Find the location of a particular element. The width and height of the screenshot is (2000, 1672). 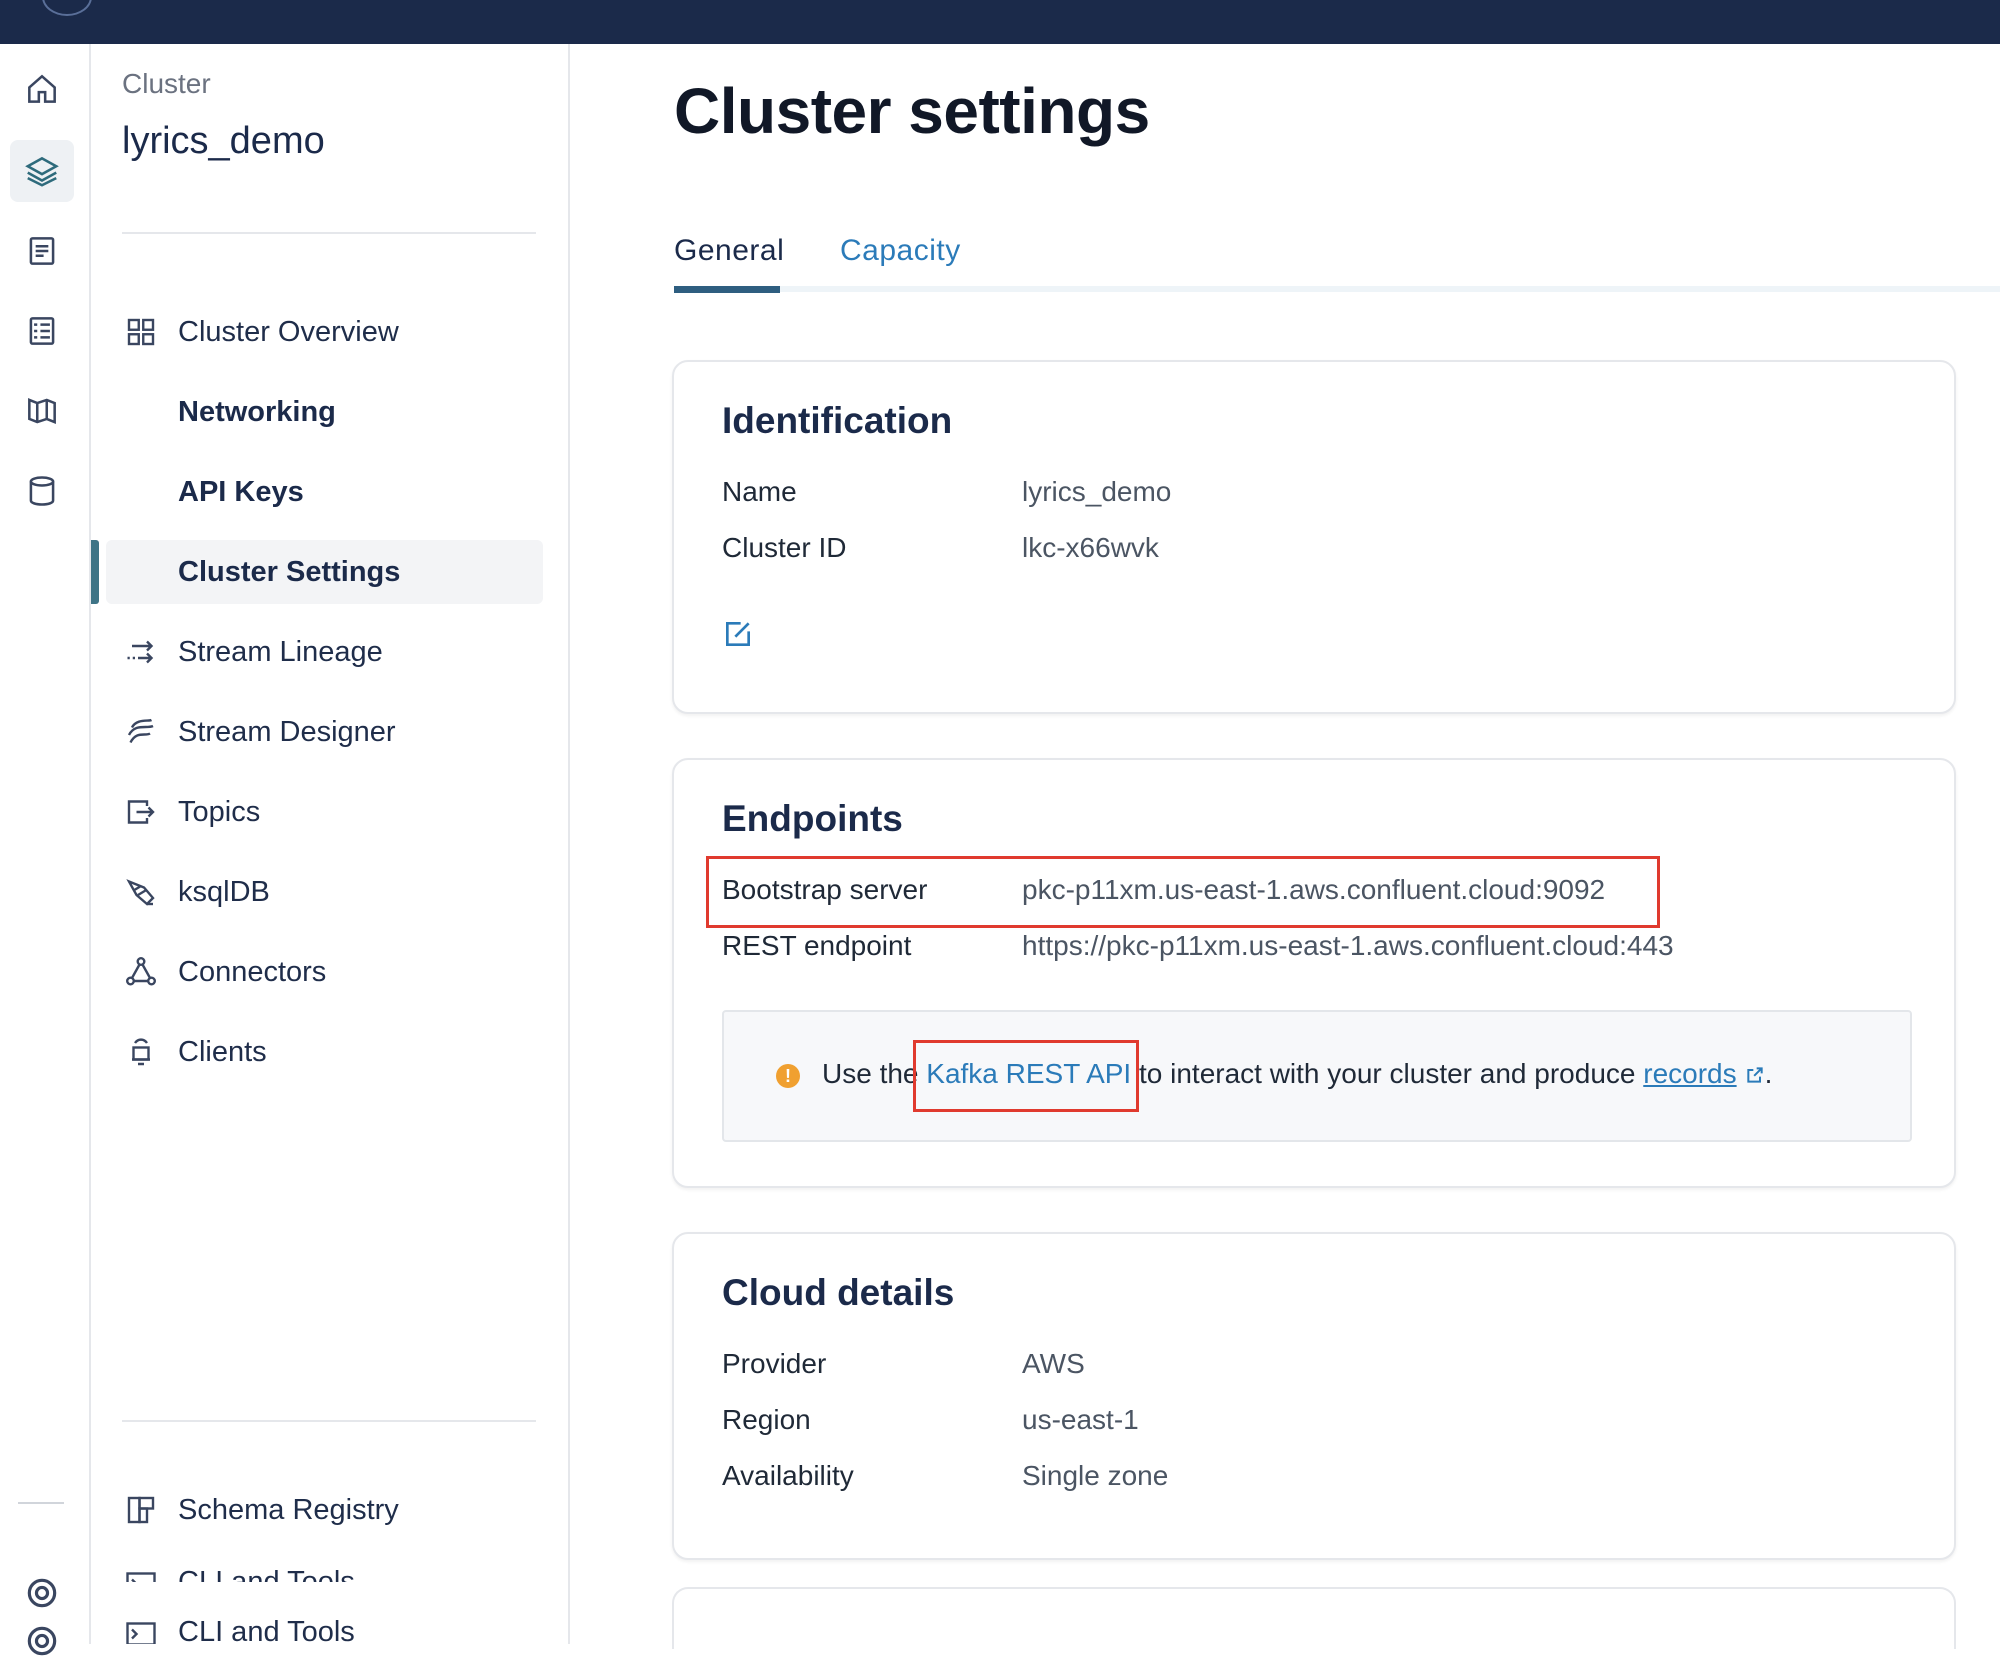

sidebar-item-label: API Keys is located at coordinates (241, 491).